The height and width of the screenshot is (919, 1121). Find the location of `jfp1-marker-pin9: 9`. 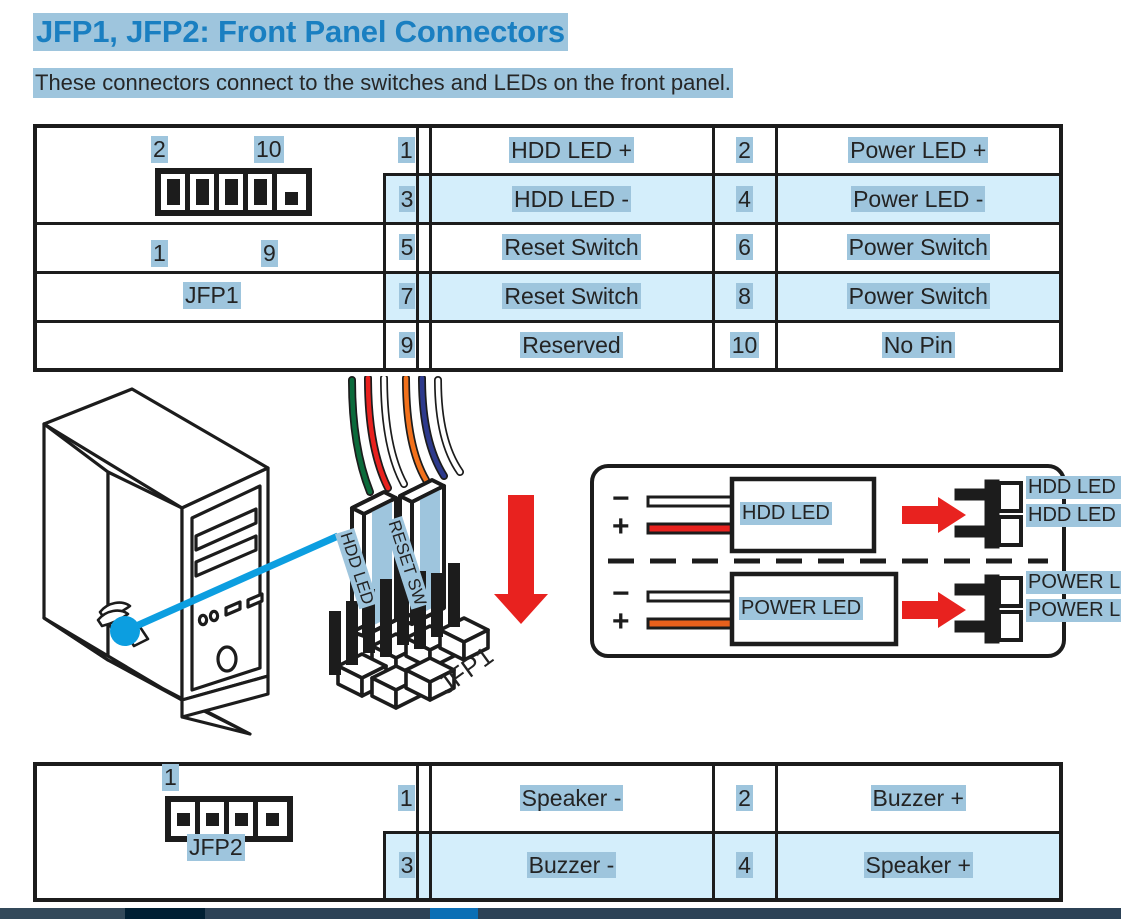

jfp1-marker-pin9: 9 is located at coordinates (269, 253).